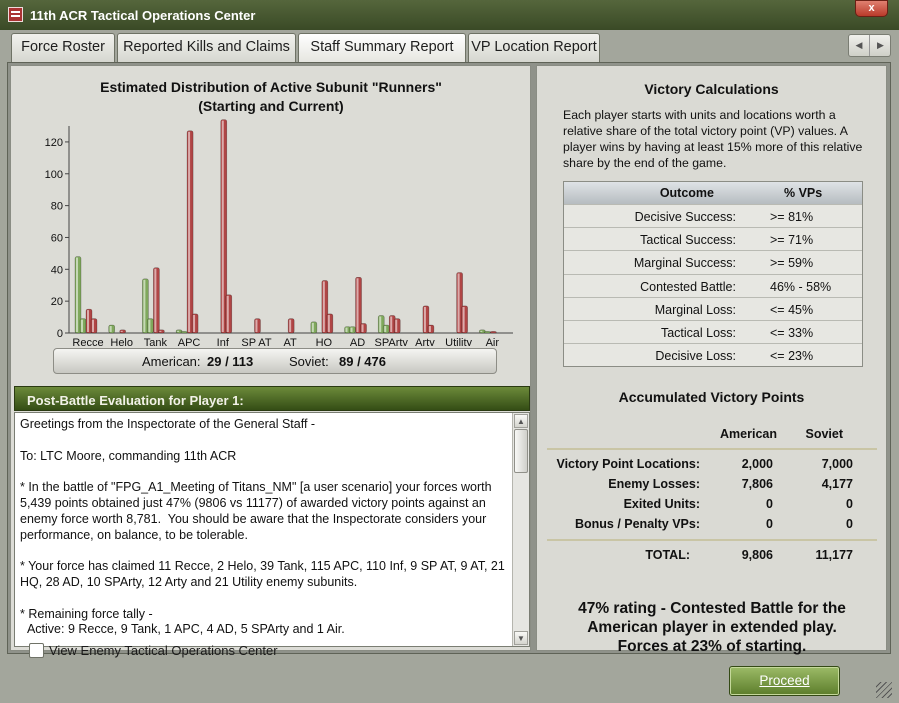  What do you see at coordinates (712, 540) in the screenshot?
I see `avp-divider` at bounding box center [712, 540].